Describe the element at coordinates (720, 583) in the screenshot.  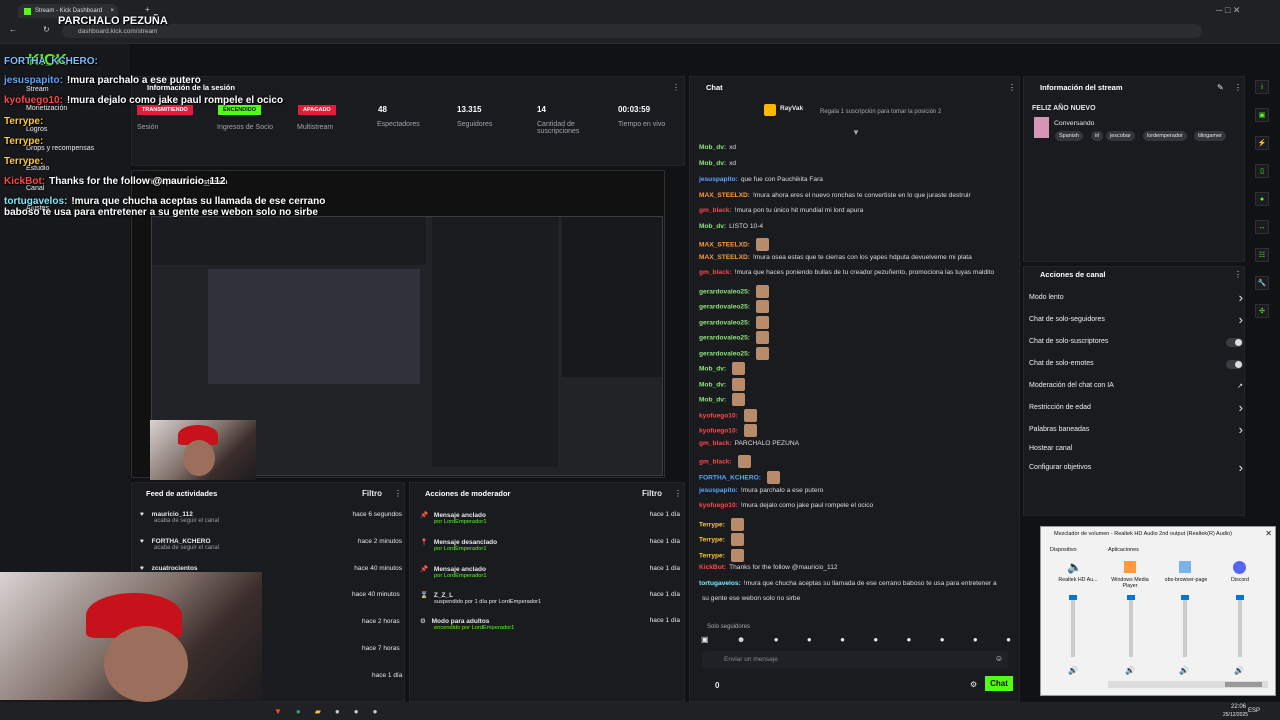
I see `chat-username: tortugavelos:` at that location.